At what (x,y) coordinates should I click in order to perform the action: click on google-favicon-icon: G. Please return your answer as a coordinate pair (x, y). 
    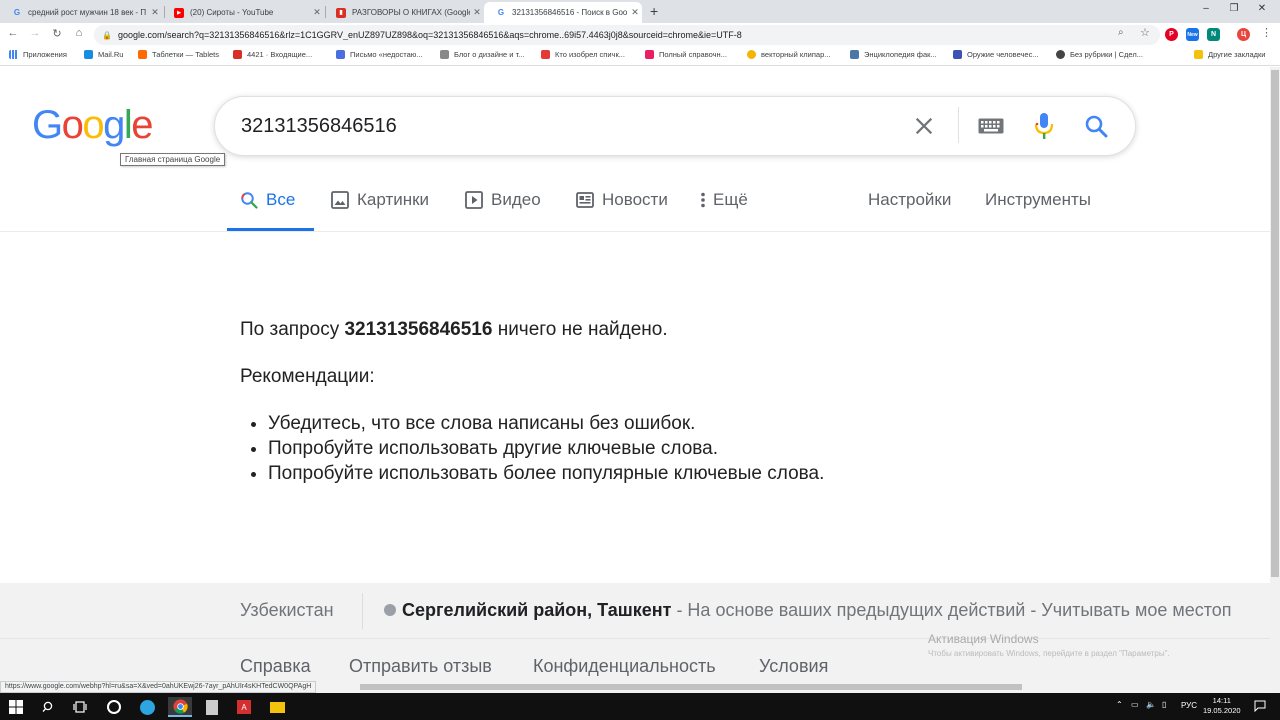
    Looking at the image, I should click on (501, 12).